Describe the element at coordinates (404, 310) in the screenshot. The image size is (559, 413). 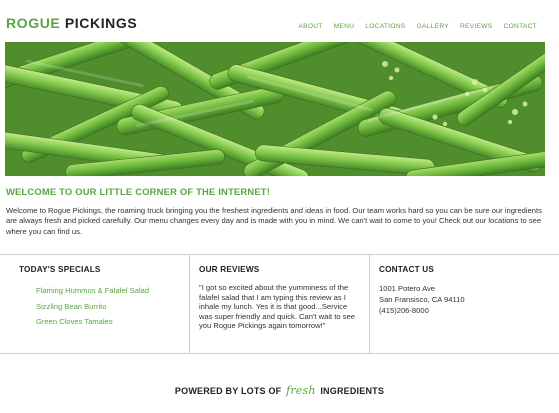
I see `contact-phone: (415)206-8000` at that location.